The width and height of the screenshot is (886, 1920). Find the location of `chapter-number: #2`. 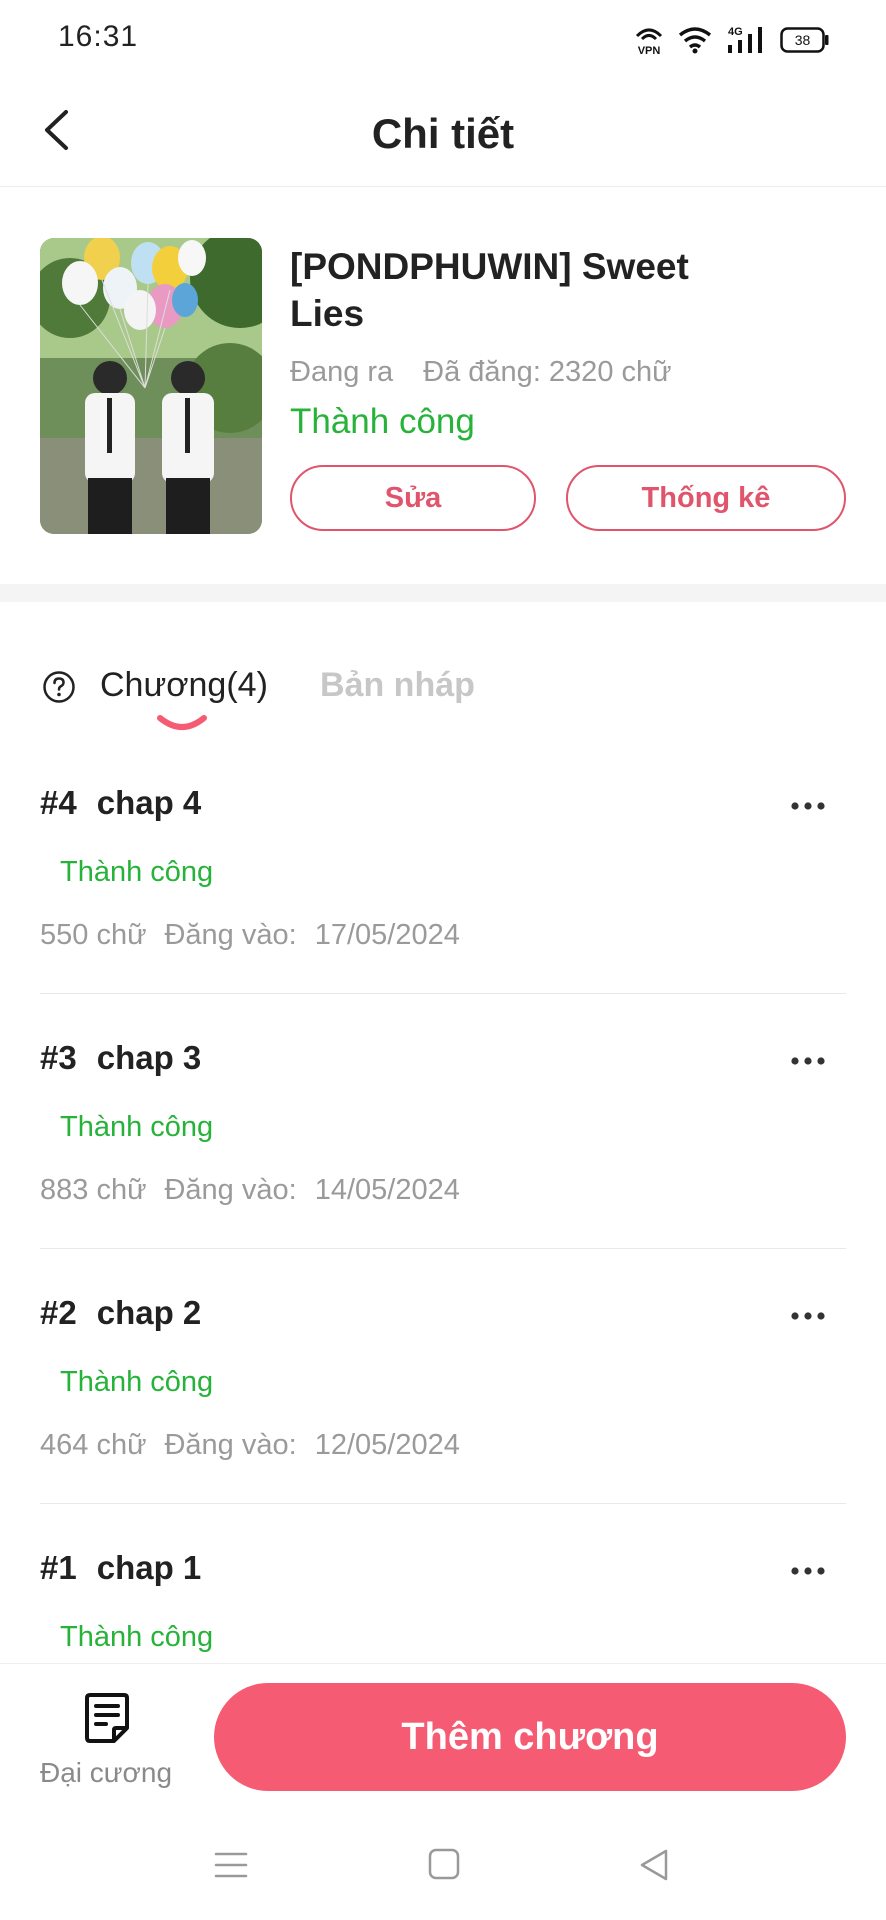

chapter-number: #2 is located at coordinates (58, 1312).